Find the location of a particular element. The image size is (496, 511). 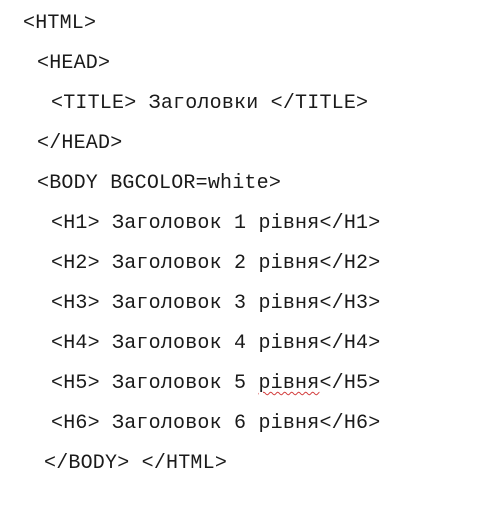

code-line-h2-word: рівня is located at coordinates (289, 263).